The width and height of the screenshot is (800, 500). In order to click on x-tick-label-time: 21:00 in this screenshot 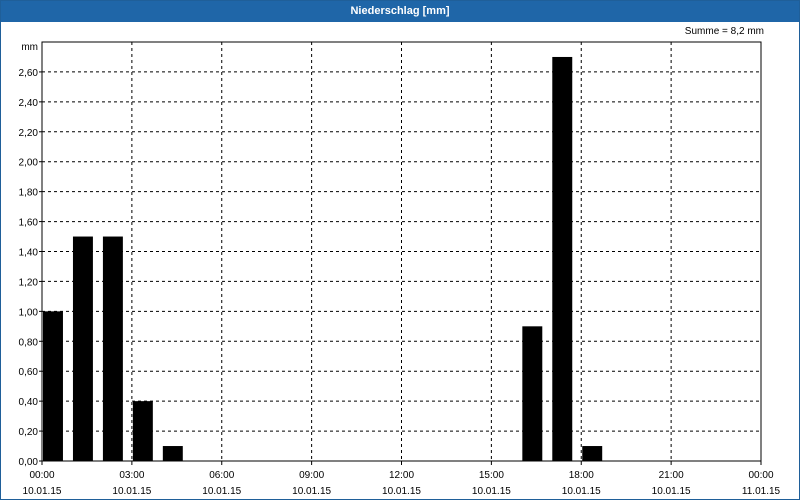, I will do `click(671, 475)`.